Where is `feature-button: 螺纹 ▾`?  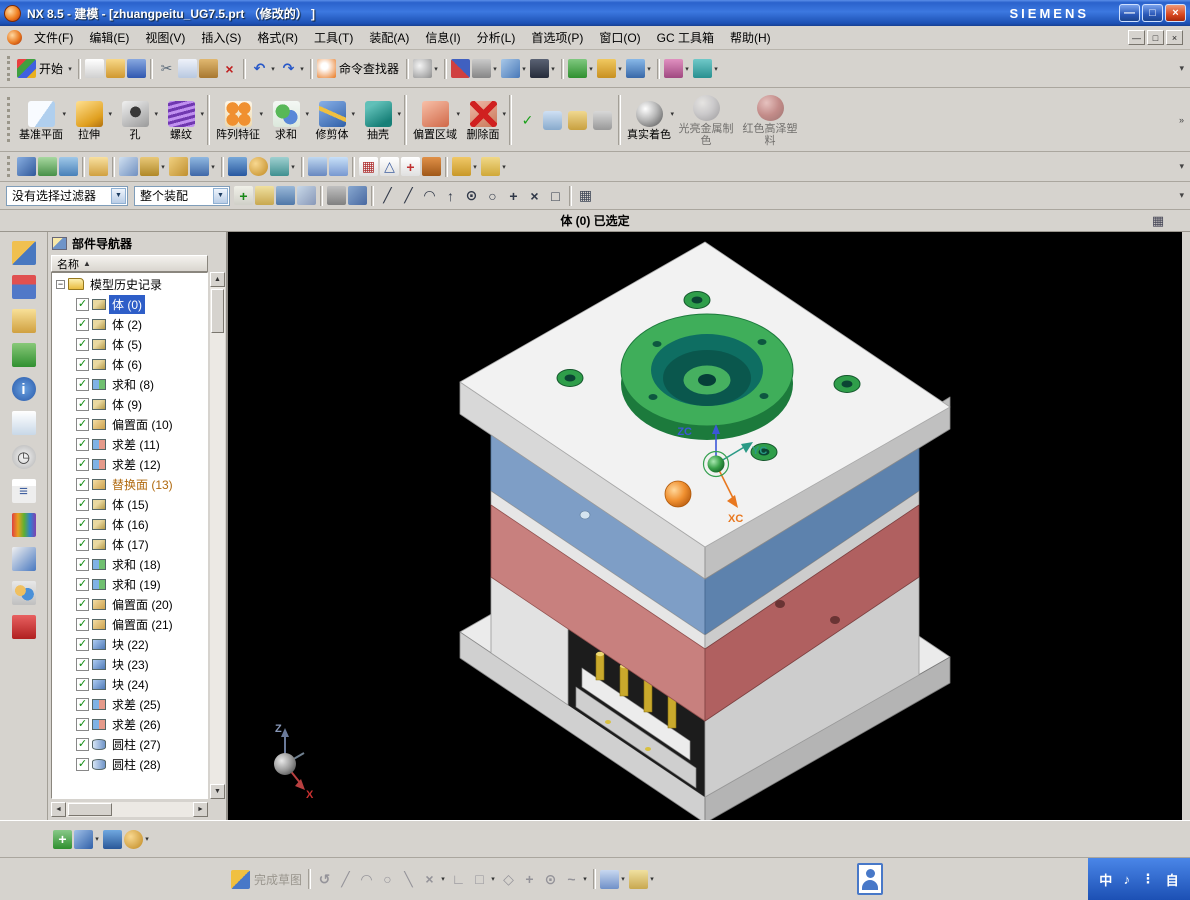 feature-button: 螺纹 ▾ is located at coordinates (181, 120).